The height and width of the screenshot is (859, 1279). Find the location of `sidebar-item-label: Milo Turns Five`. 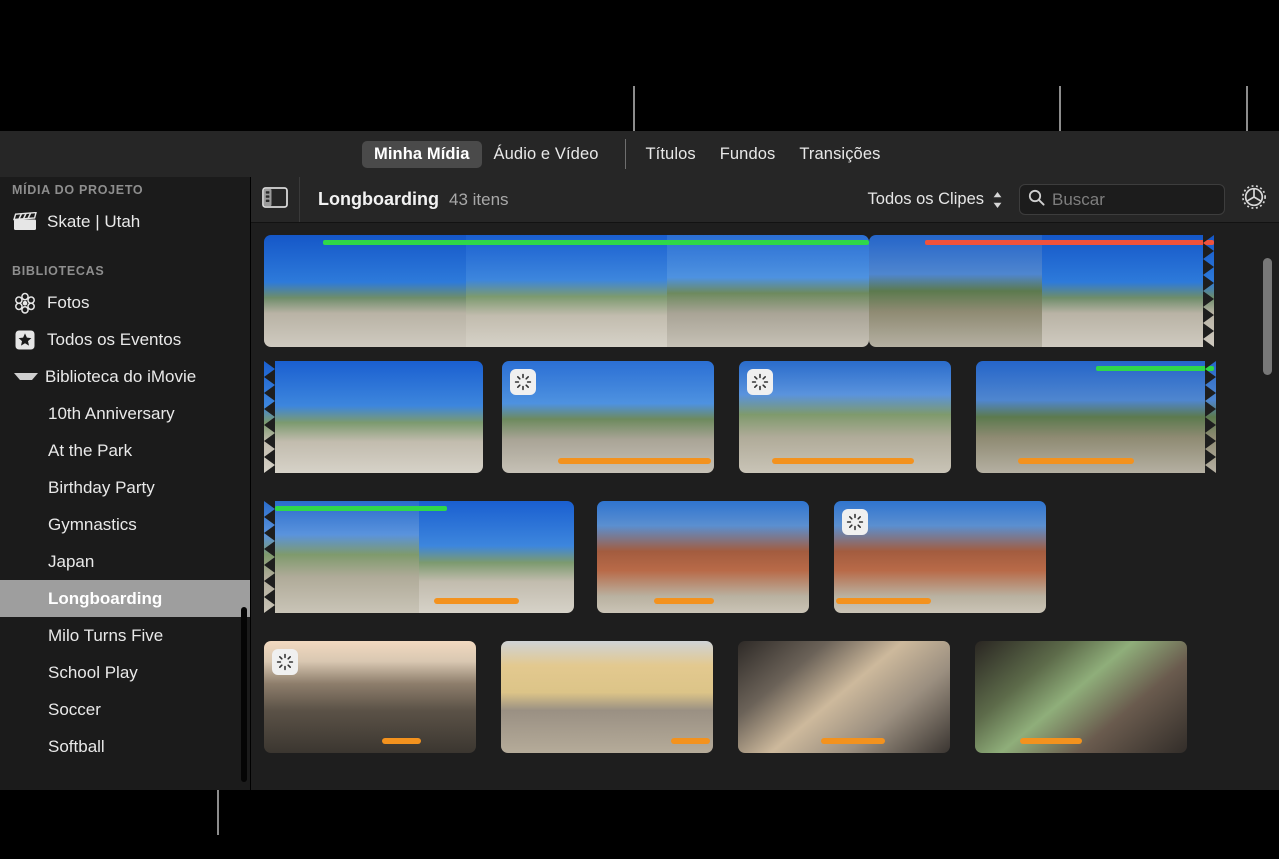

sidebar-item-label: Milo Turns Five is located at coordinates (106, 635).